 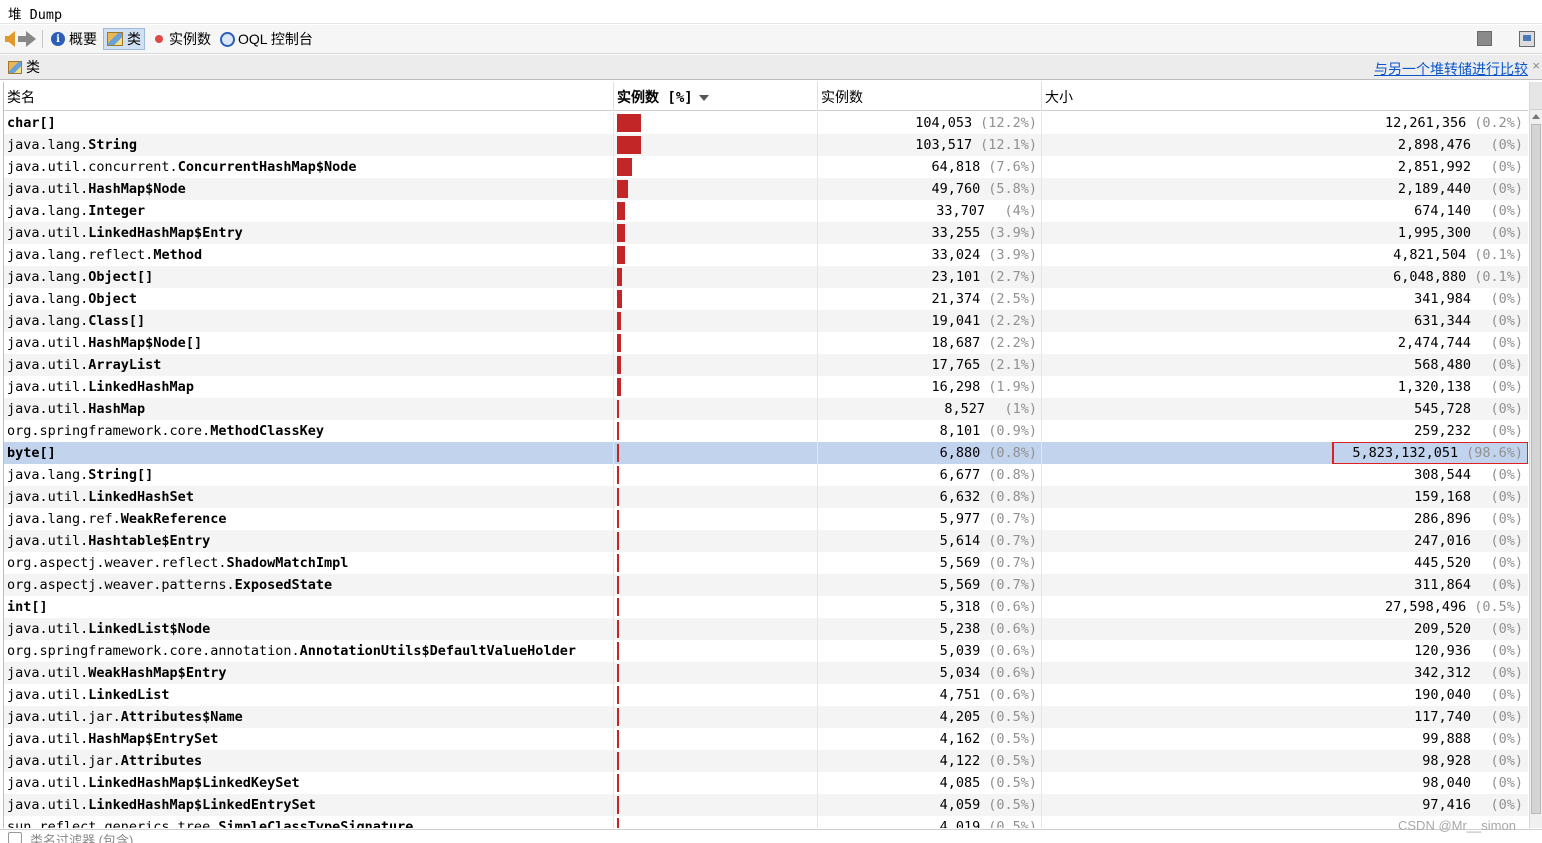 What do you see at coordinates (202, 805) in the screenshot?
I see `class-simple-name: LinkedHashMap$LinkedEntrySet` at bounding box center [202, 805].